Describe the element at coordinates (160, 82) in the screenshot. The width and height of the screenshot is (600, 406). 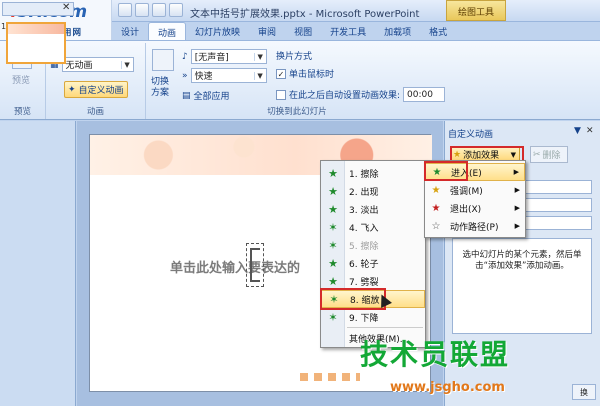
I see `transition-scheme-label-a: 切换` at that location.